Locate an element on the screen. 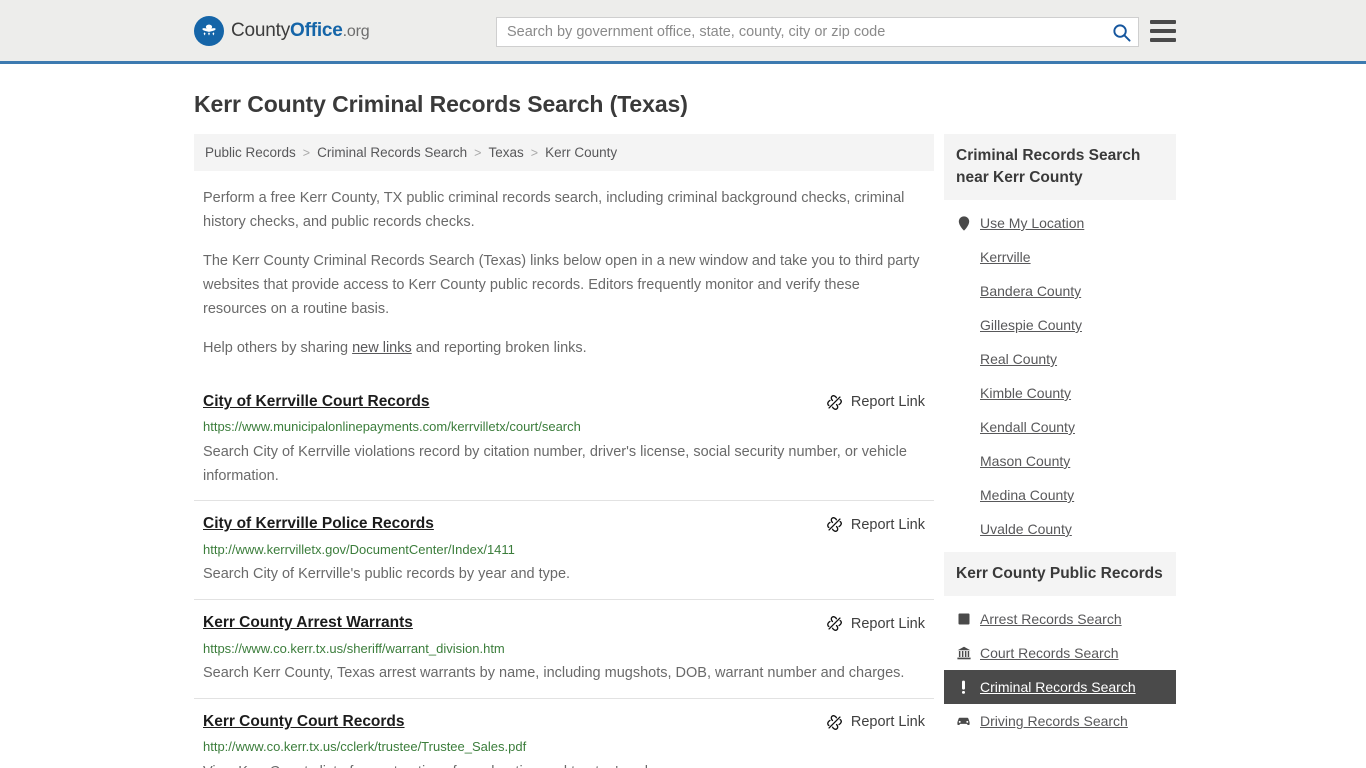  new-links-link: new links is located at coordinates (382, 348).